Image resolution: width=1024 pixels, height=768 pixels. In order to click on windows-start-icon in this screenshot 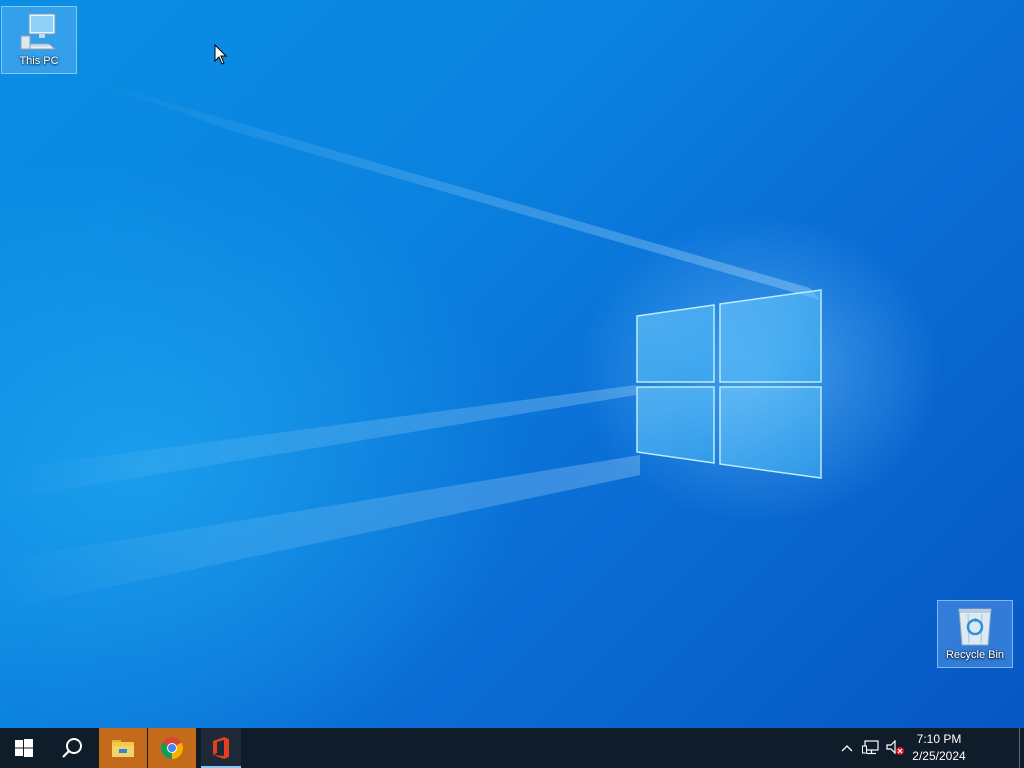, I will do `click(24, 748)`.